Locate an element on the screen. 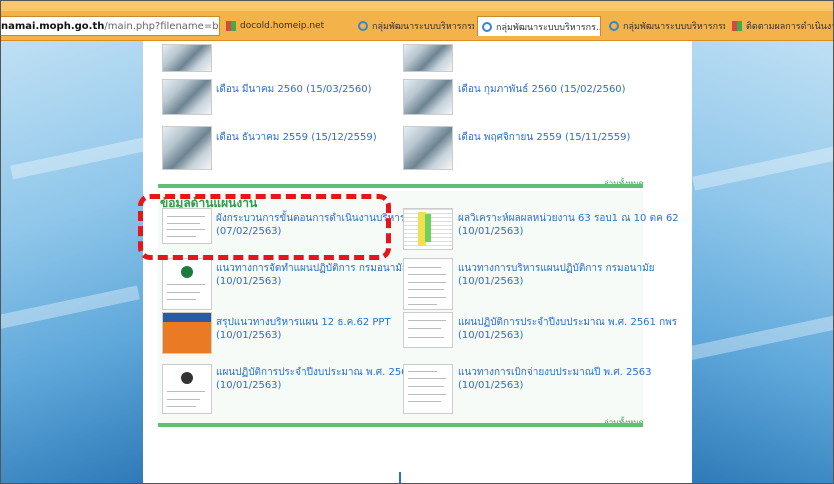 The height and width of the screenshot is (484, 834). title-band is located at coordinates (417, 5).